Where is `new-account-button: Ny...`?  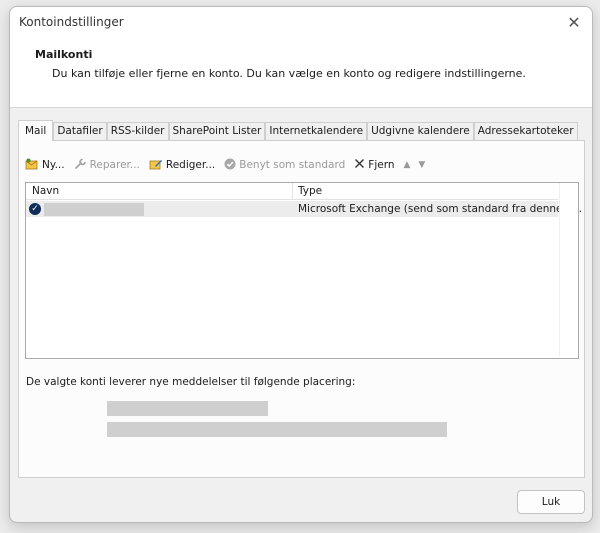 new-account-button: Ny... is located at coordinates (45, 165).